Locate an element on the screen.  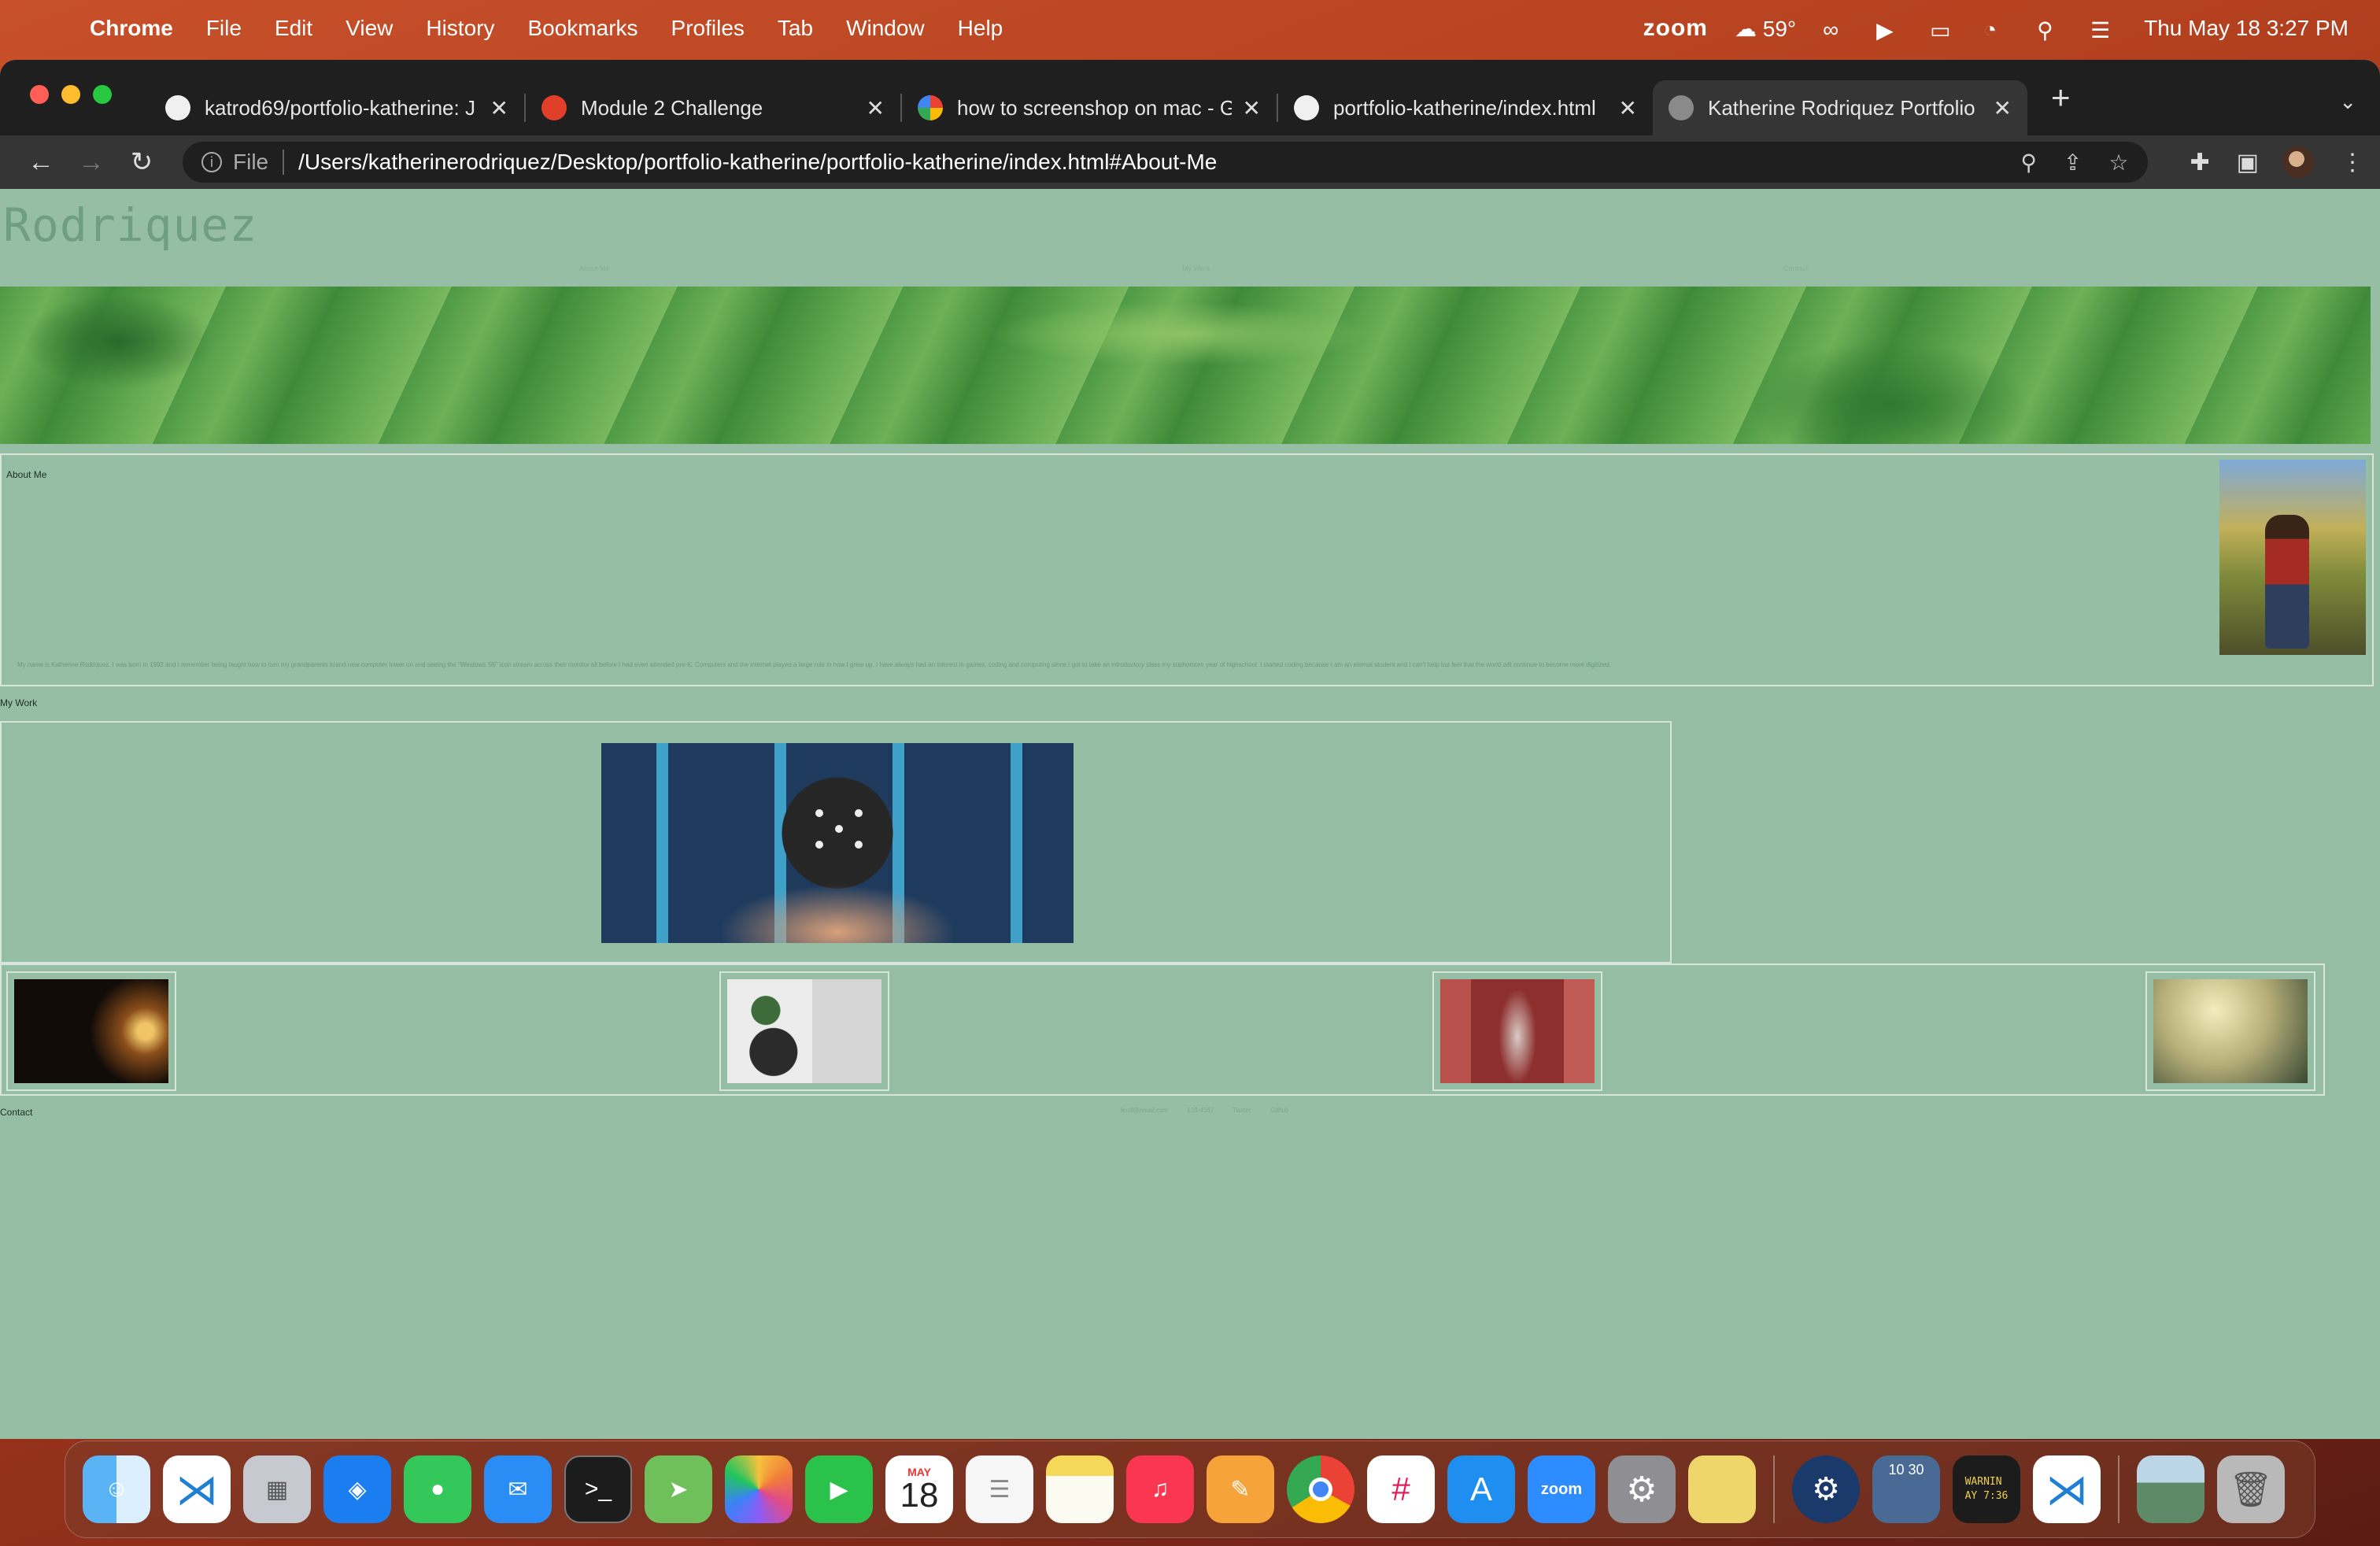
stickies-icon is located at coordinates (1722, 1489).